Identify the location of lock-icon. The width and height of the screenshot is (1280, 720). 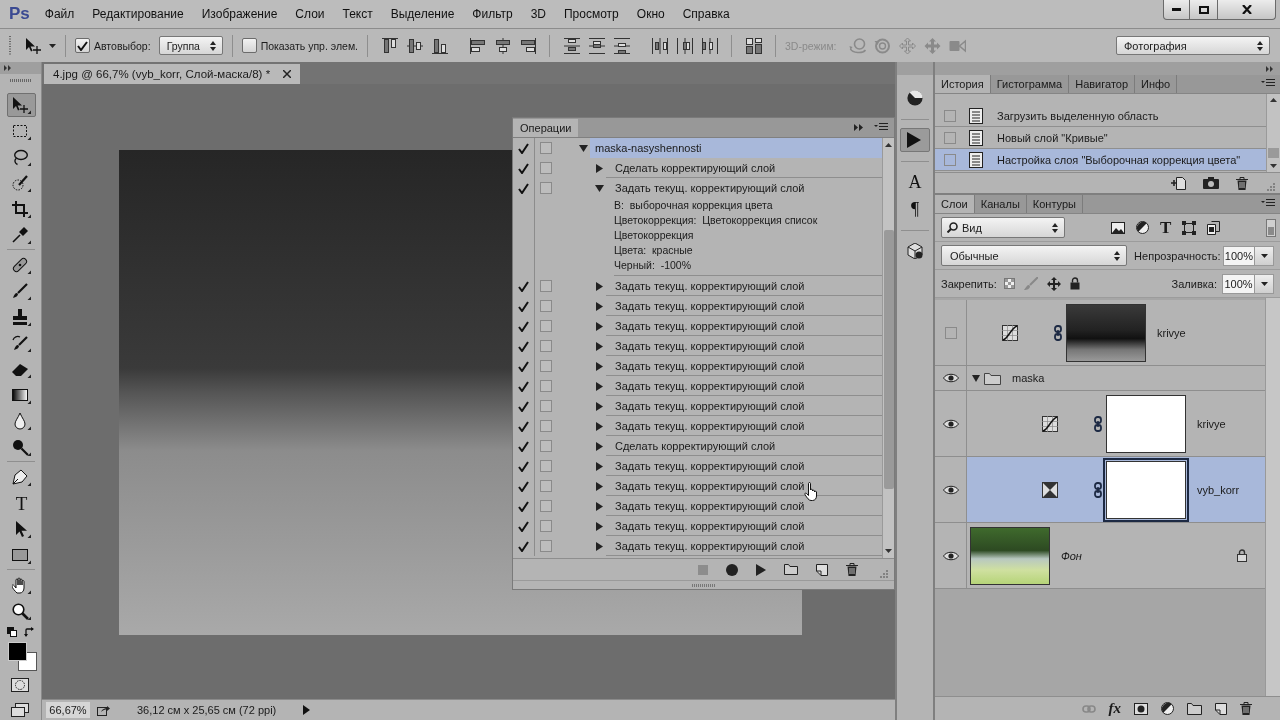
(1074, 283).